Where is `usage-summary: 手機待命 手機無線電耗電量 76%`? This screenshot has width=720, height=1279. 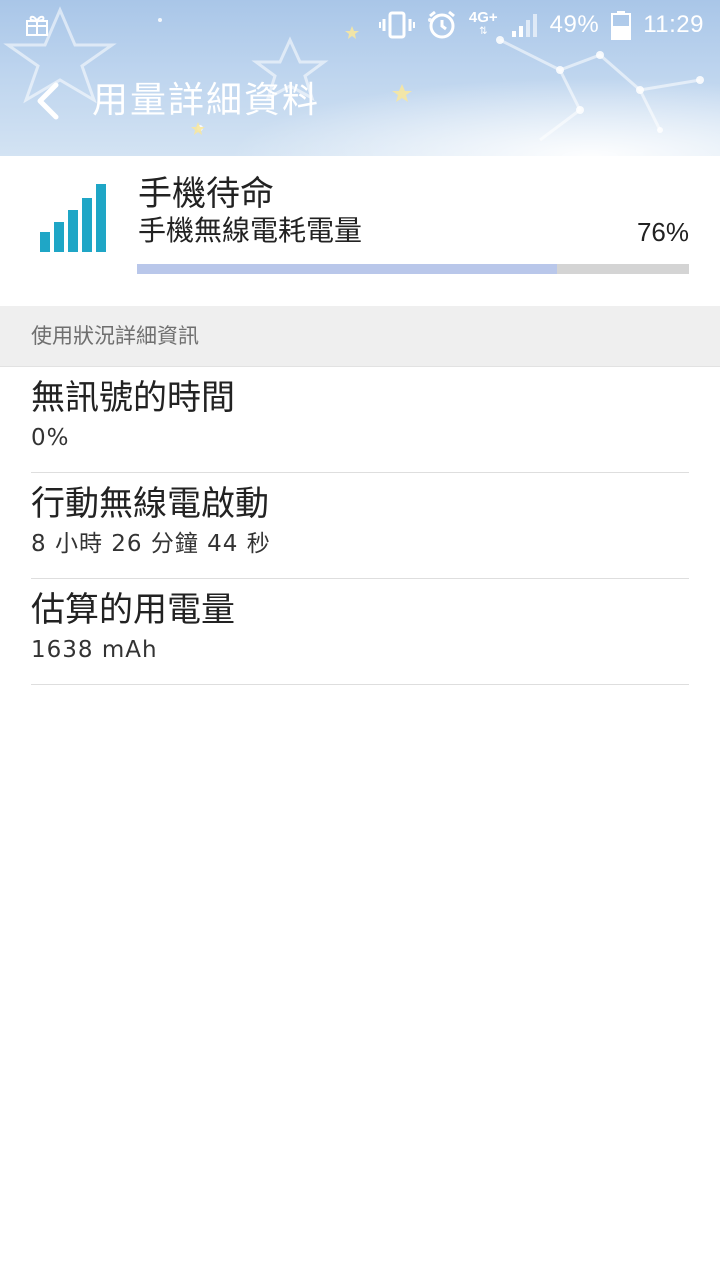
usage-summary: 手機待命 手機無線電耗電量 76% is located at coordinates (360, 231).